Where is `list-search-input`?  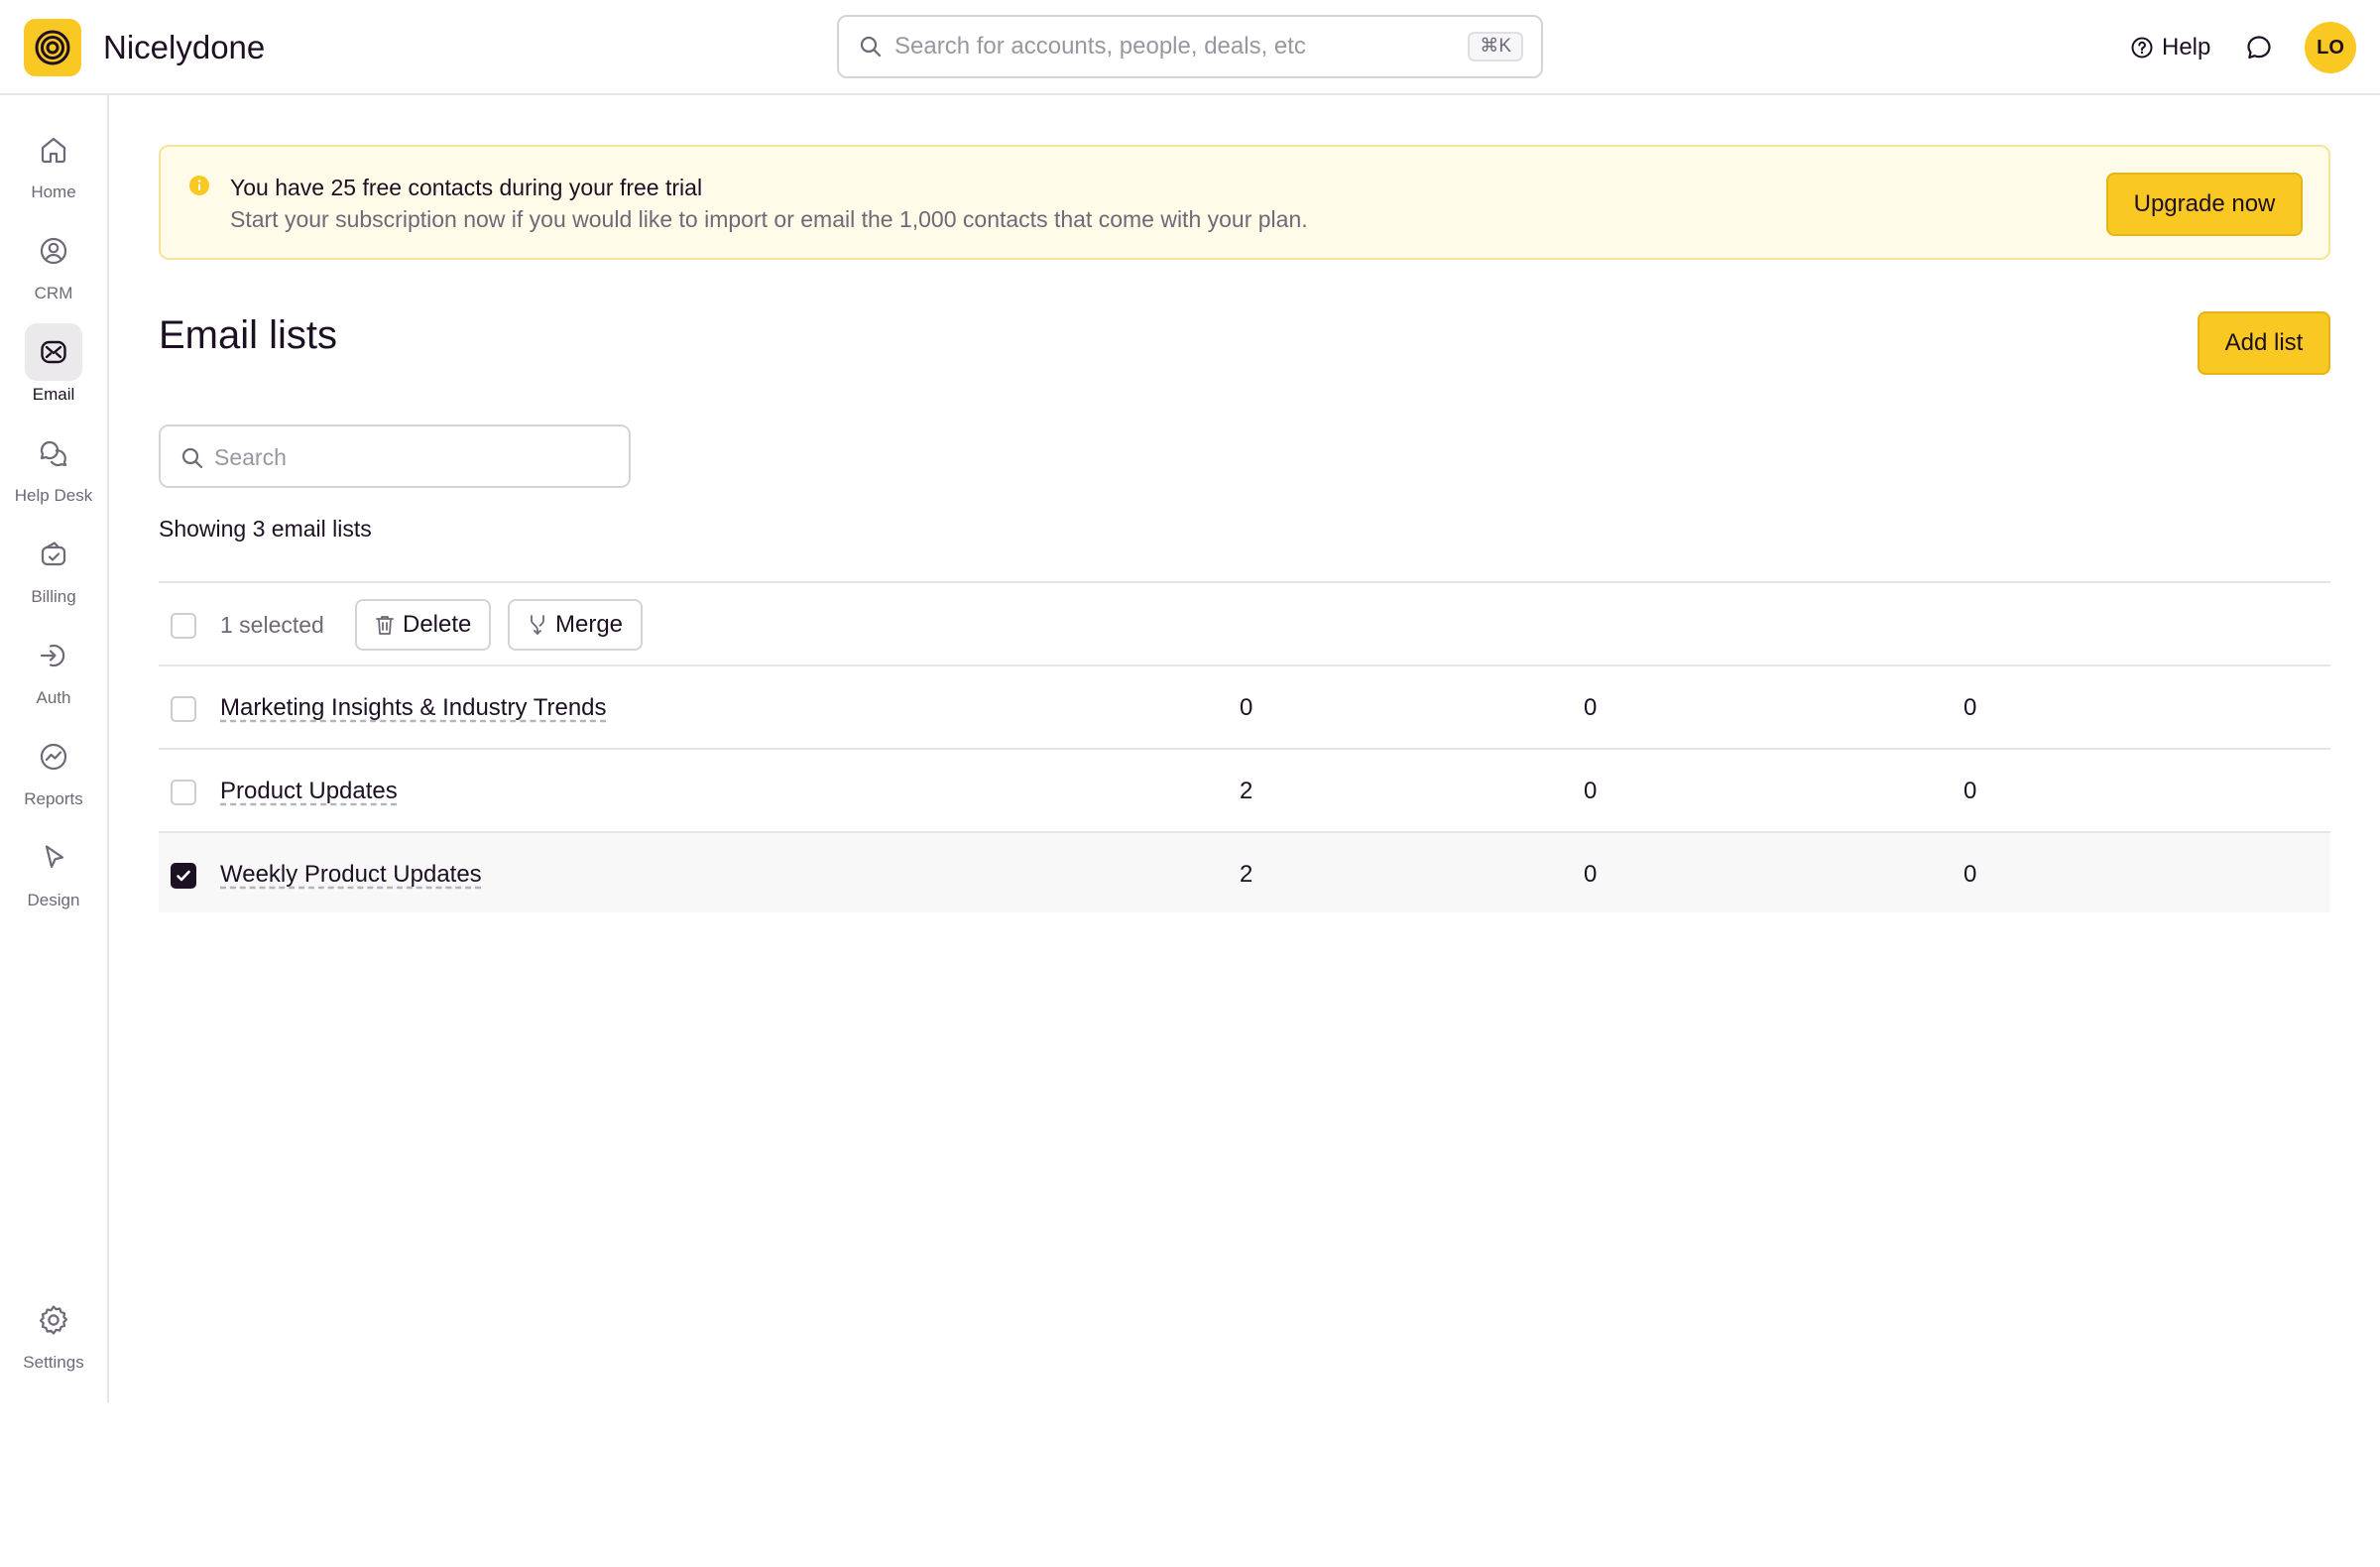 list-search-input is located at coordinates (412, 457).